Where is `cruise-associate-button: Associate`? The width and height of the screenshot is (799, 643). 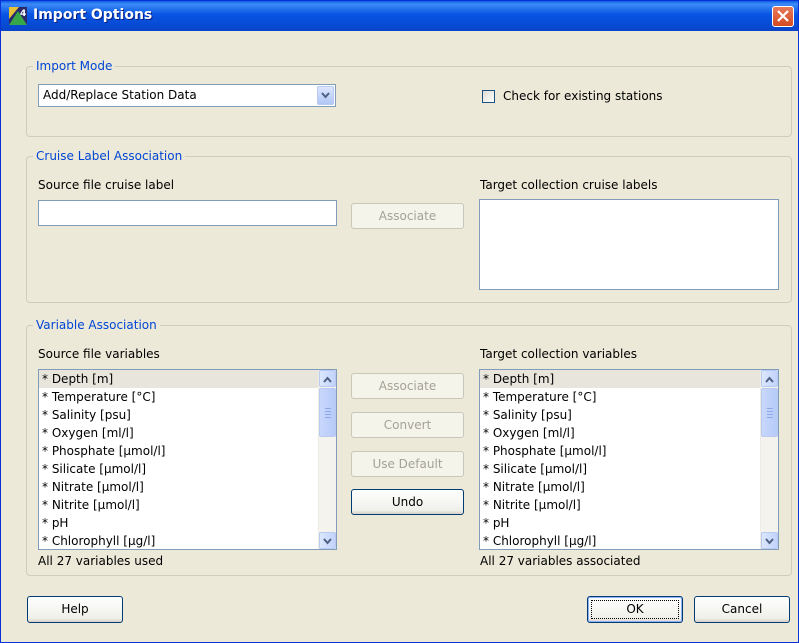
cruise-associate-button: Associate is located at coordinates (407, 216).